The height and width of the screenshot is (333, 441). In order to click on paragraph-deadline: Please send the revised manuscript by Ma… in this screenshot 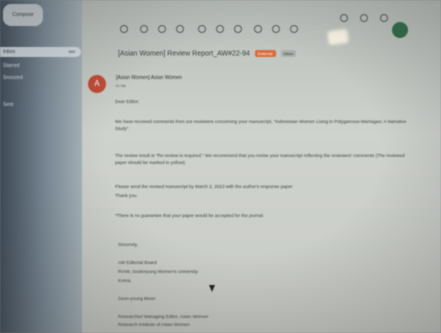, I will do `click(204, 186)`.